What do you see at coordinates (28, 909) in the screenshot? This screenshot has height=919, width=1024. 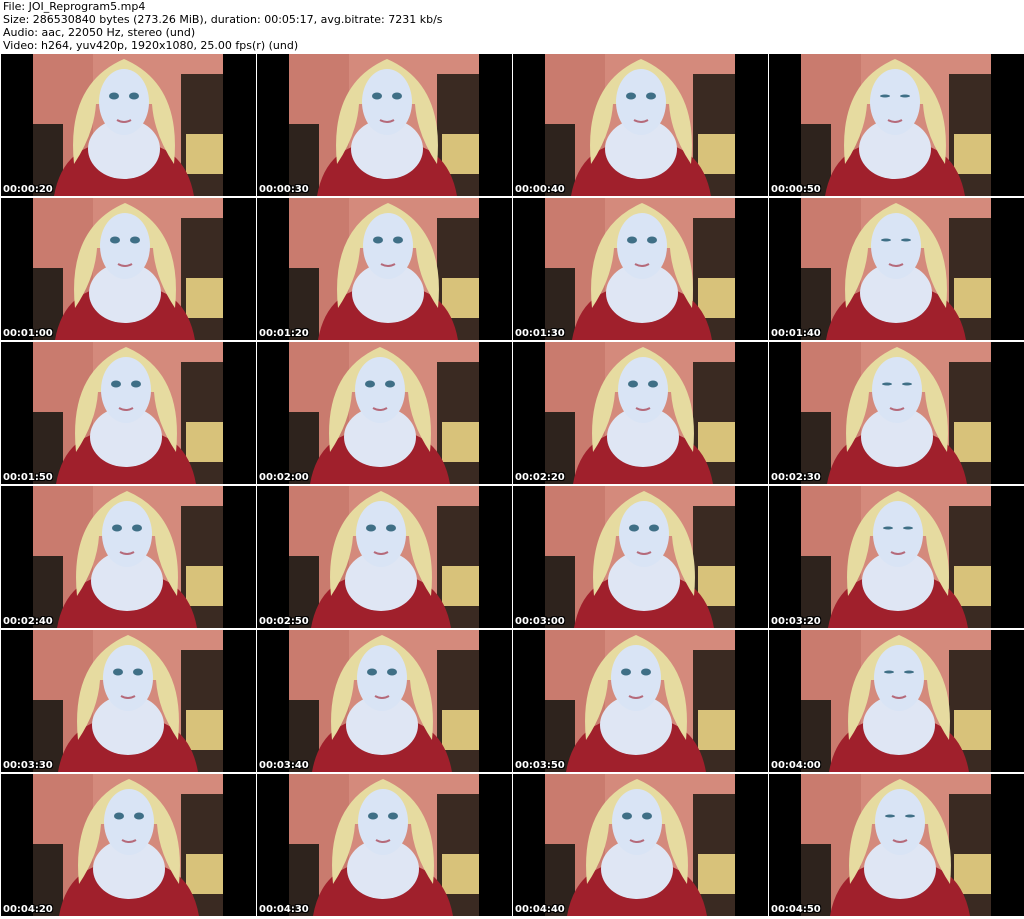 I see `frame-timestamp: 00:04:20` at bounding box center [28, 909].